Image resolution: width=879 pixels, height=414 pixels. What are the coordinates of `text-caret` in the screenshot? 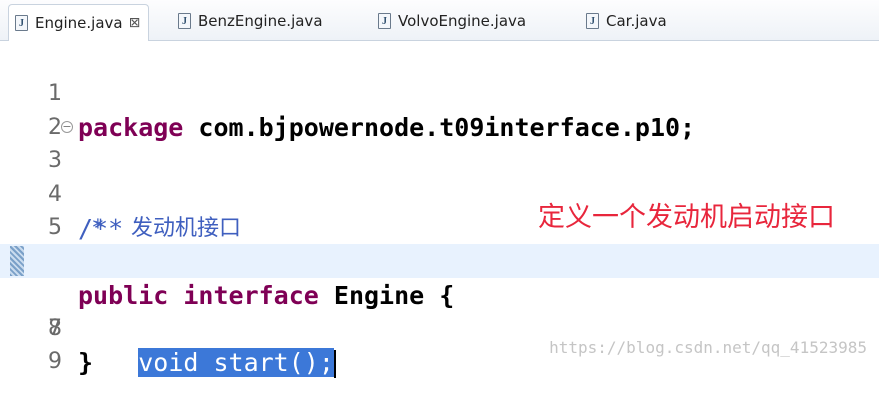 It's located at (334, 364).